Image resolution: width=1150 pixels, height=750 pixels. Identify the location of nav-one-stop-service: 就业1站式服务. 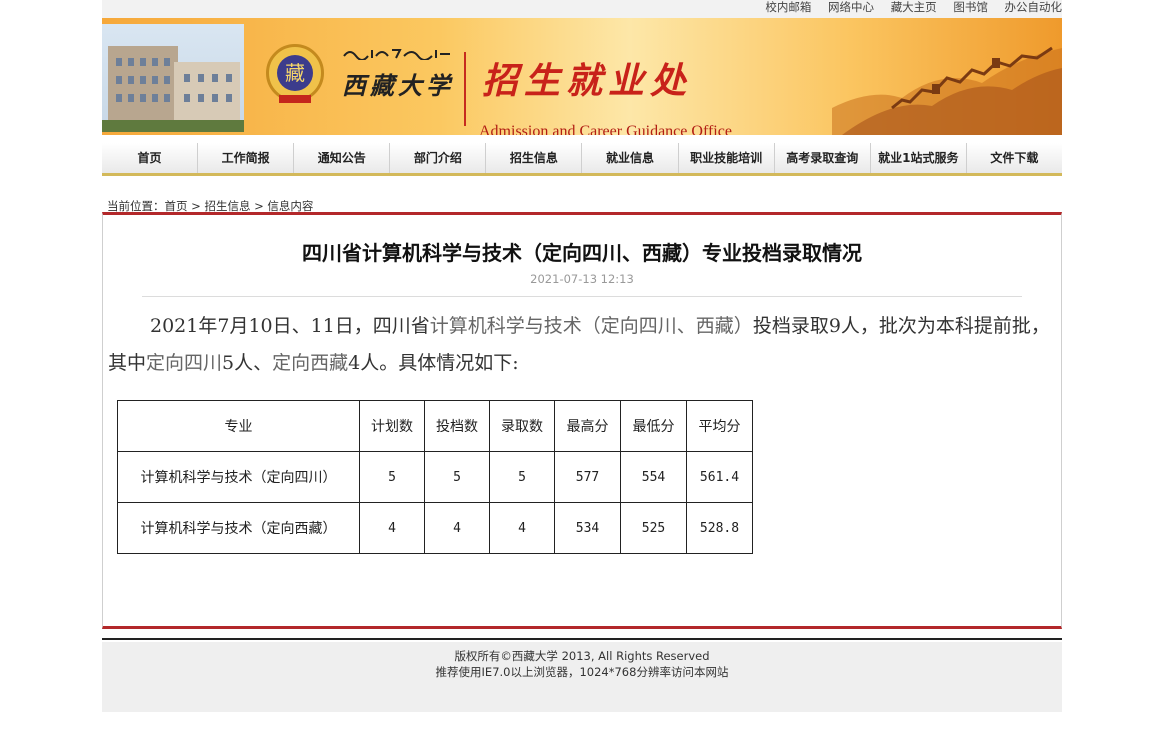
(919, 158).